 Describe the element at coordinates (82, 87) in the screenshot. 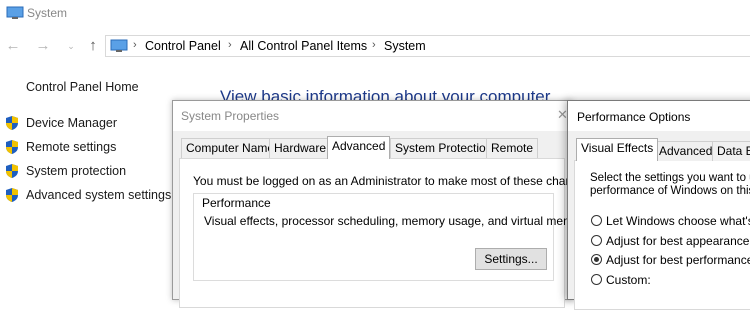

I see `control-panel-home-link: Control Panel Home` at that location.